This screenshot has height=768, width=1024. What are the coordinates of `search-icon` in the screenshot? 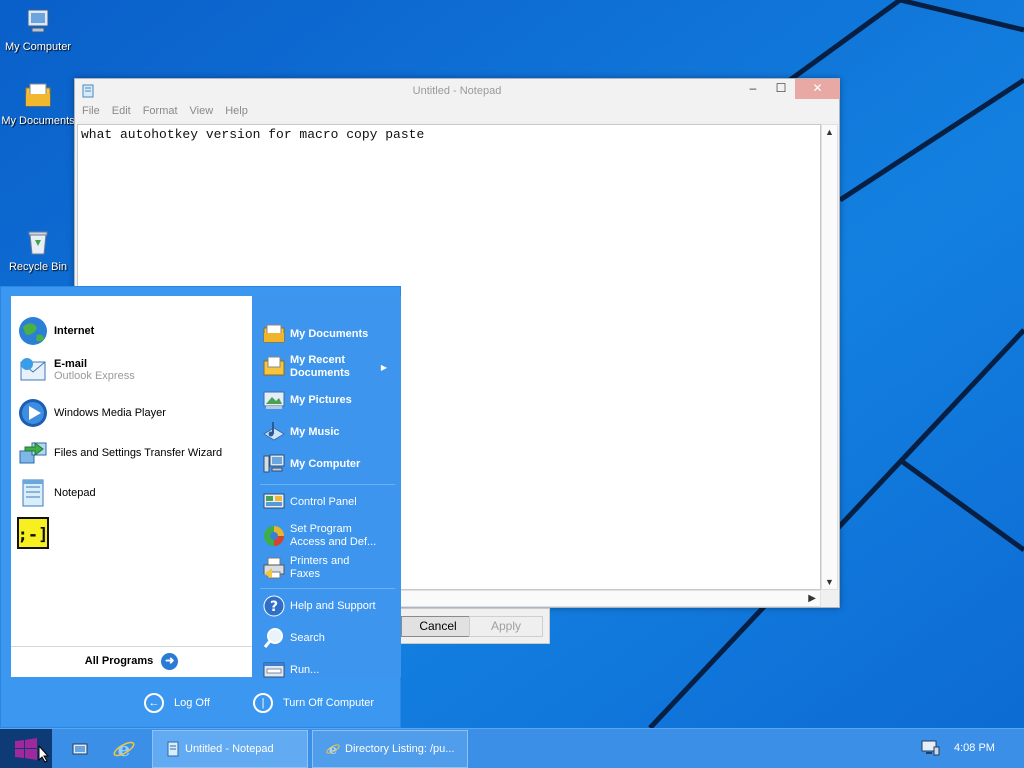 It's located at (273, 638).